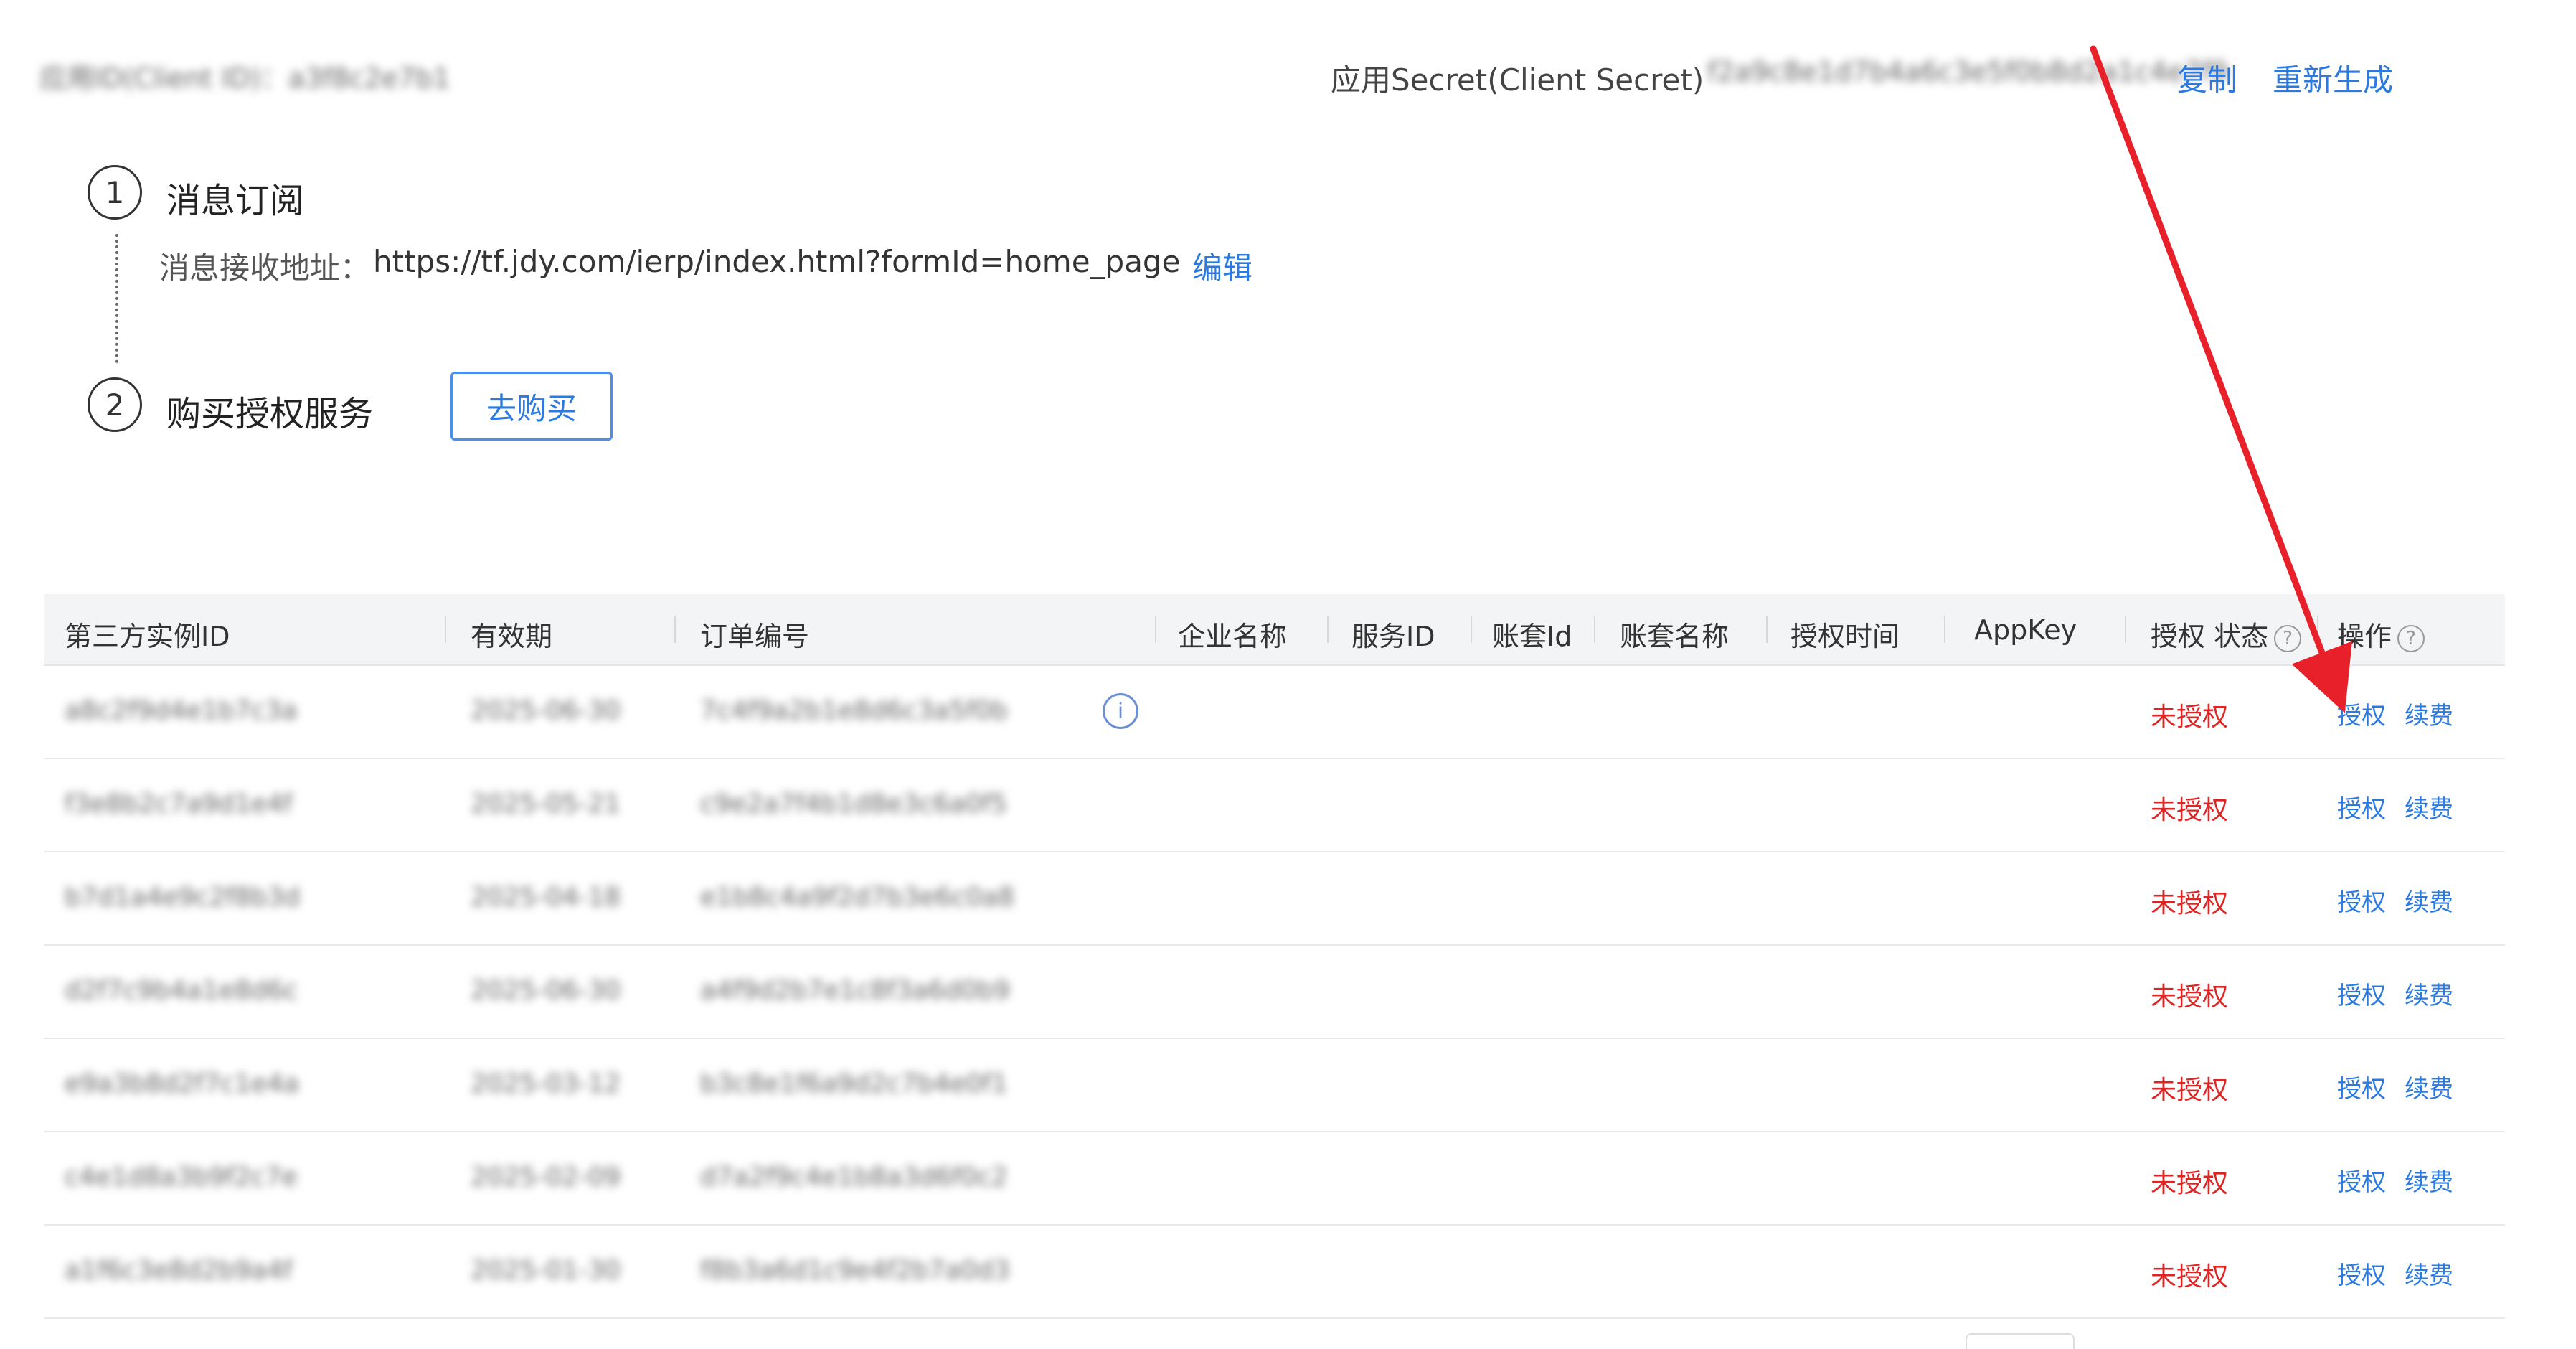  I want to click on message-address-label: 消息接收地址：, so click(265, 268).